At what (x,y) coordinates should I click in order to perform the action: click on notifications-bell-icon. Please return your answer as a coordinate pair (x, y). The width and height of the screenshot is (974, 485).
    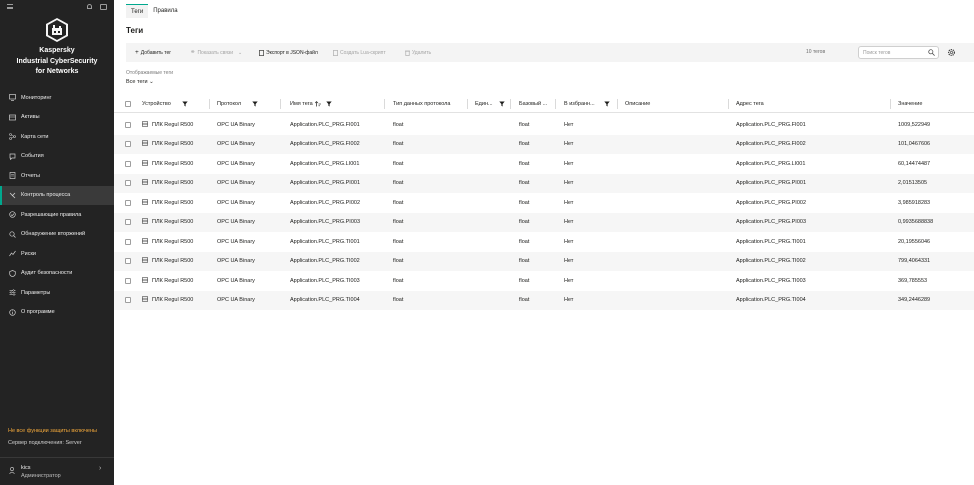
    Looking at the image, I should click on (89, 6).